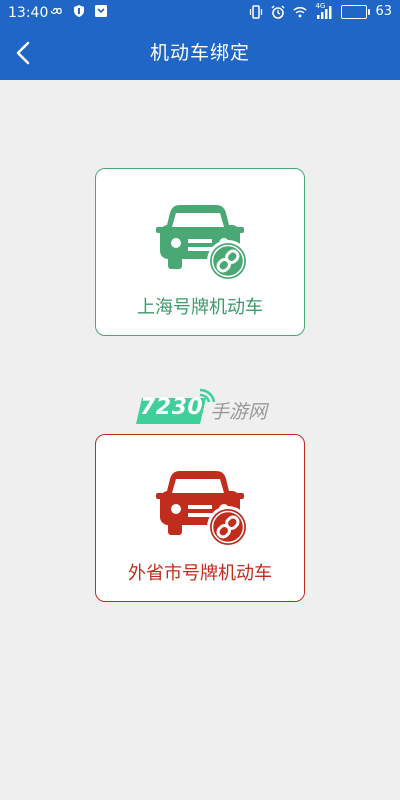 Image resolution: width=400 pixels, height=800 pixels. I want to click on battery-icon, so click(356, 11).